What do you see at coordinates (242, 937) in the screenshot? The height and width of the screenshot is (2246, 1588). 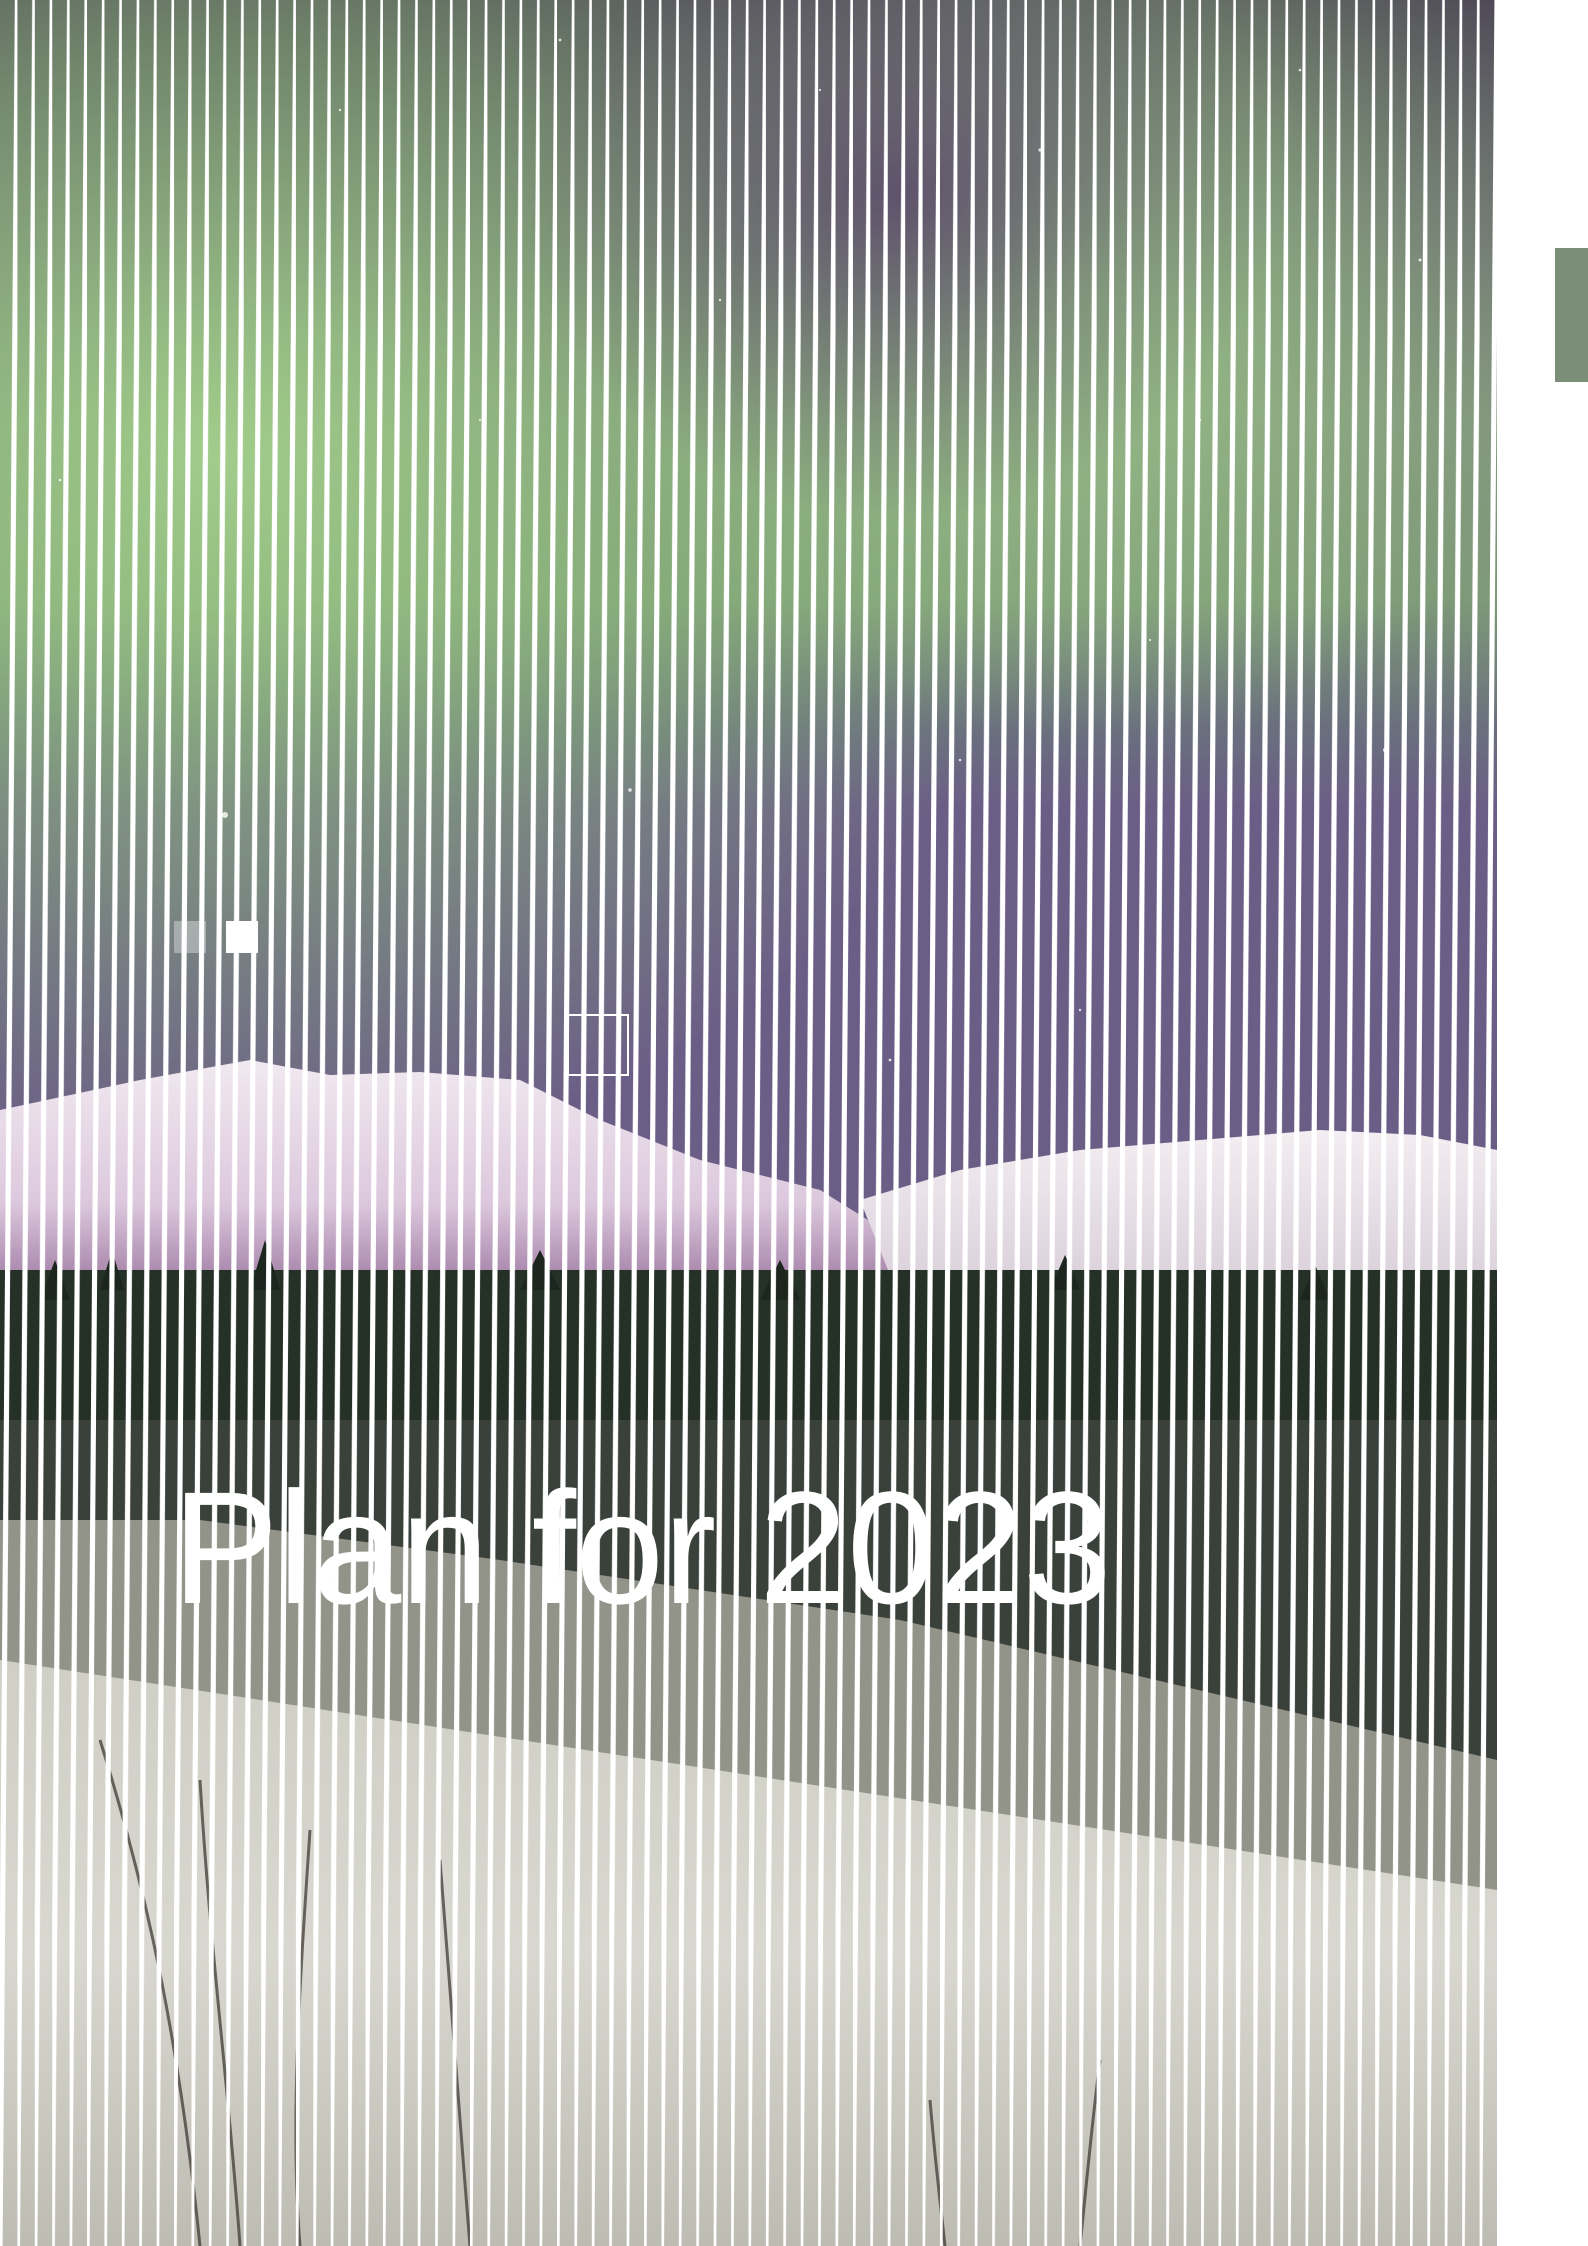 I see `solid-square-decoration` at bounding box center [242, 937].